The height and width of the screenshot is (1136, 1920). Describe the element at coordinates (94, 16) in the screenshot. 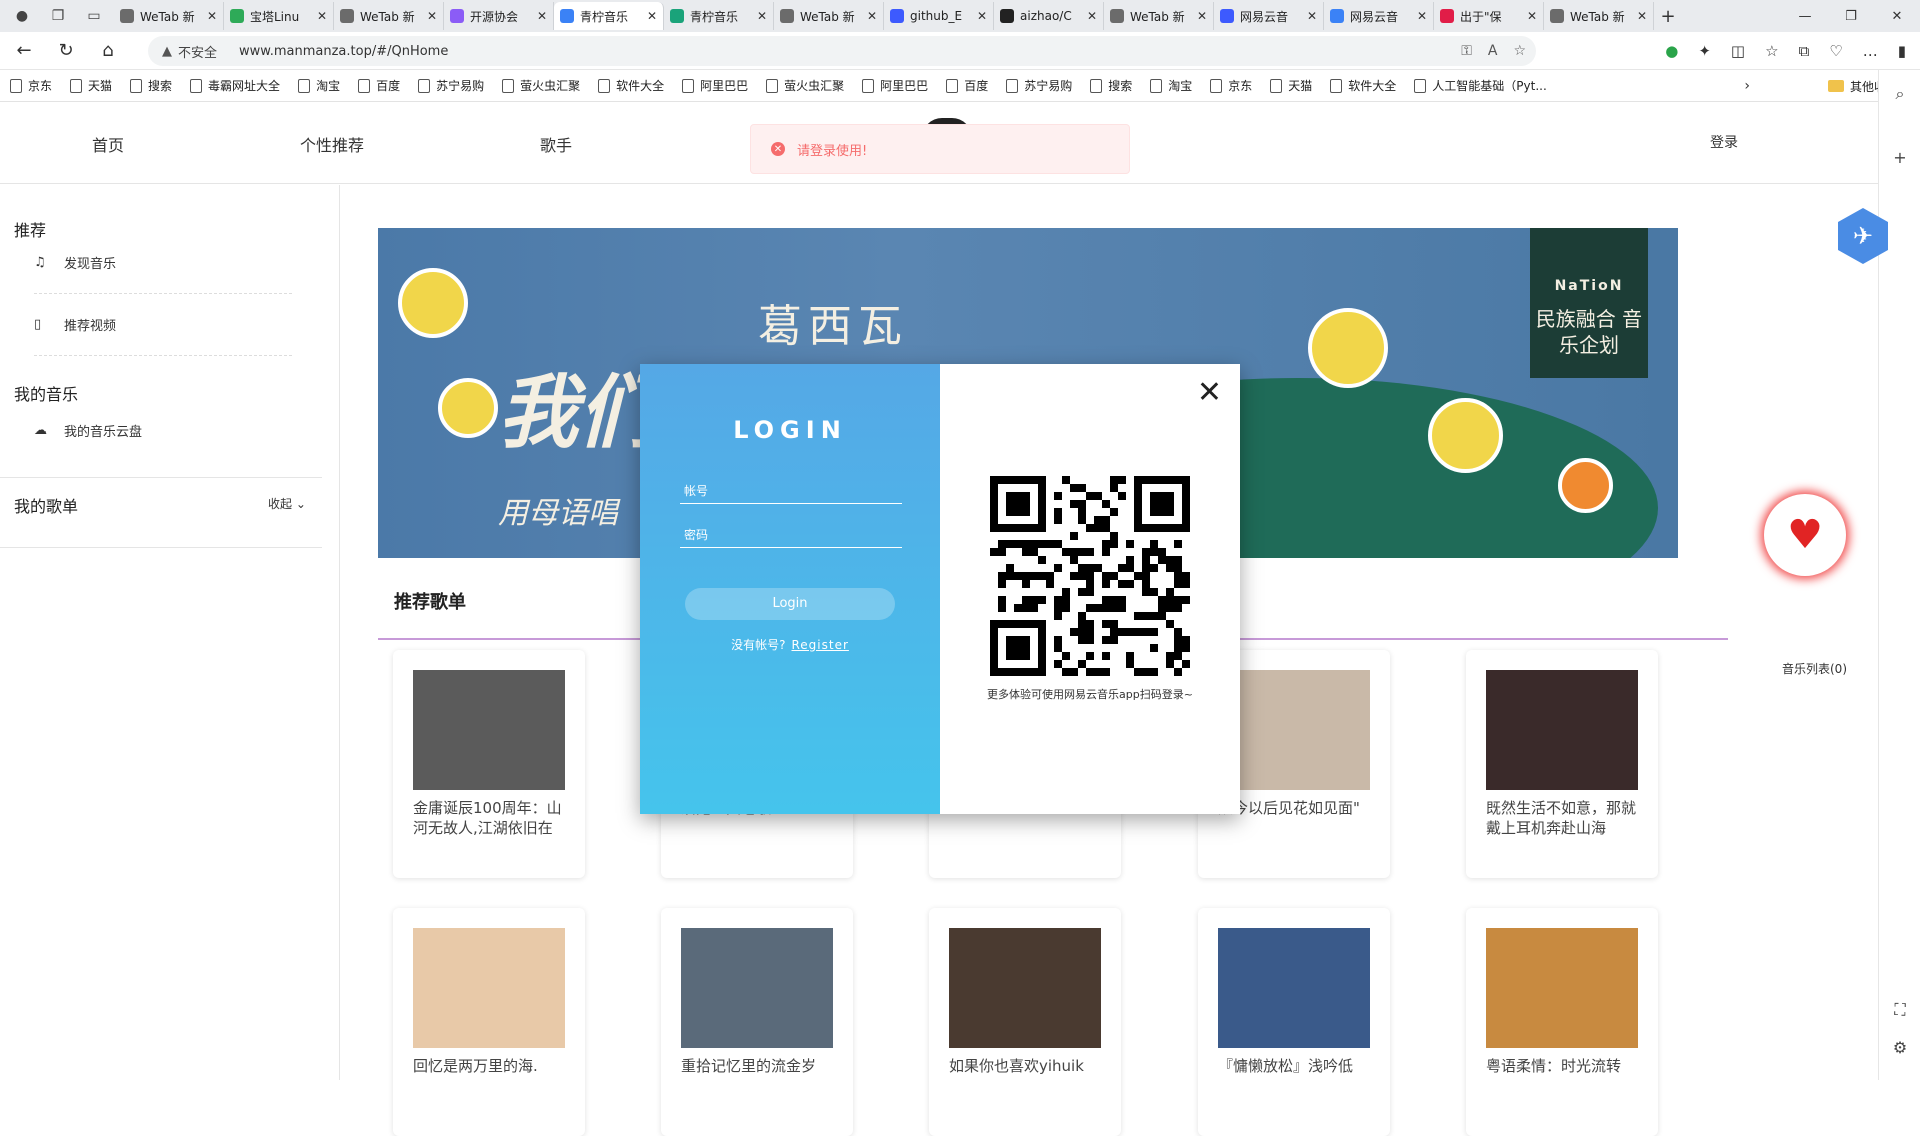

I see `tab-actions-icon: ▭` at that location.